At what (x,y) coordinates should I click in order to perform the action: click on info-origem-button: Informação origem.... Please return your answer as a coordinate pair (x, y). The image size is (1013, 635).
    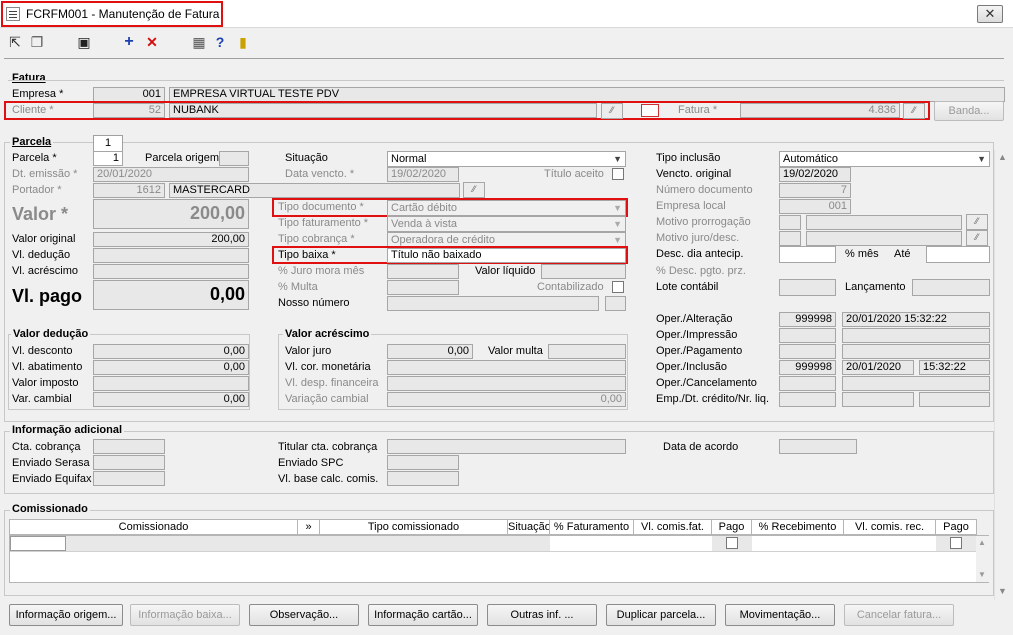
    Looking at the image, I should click on (66, 615).